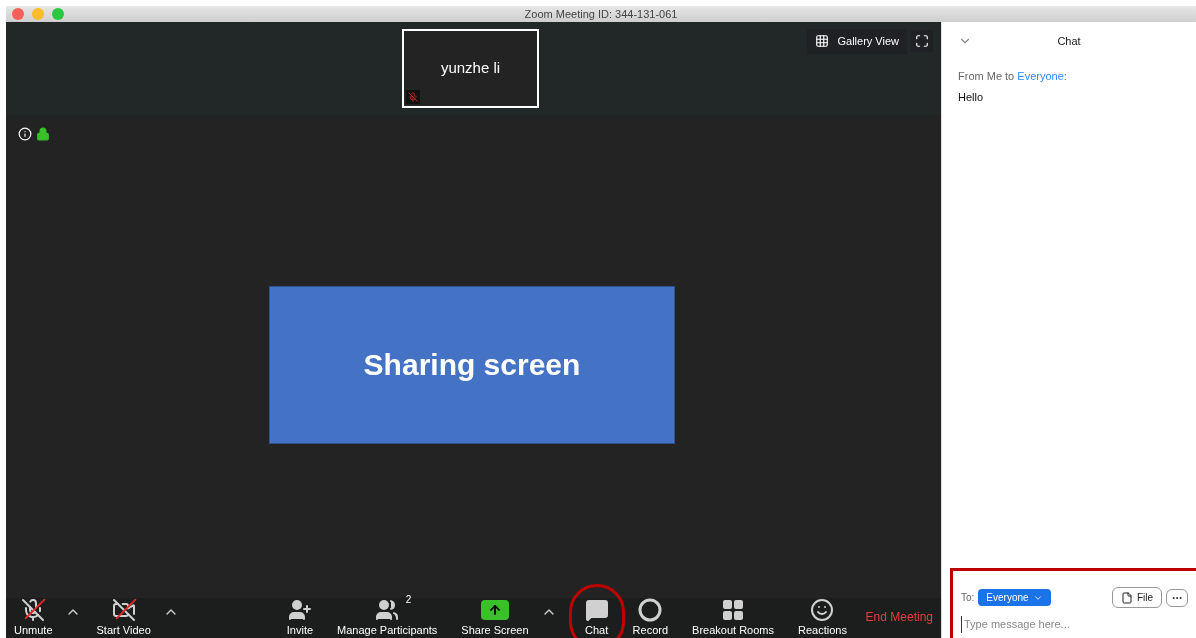  I want to click on toolbar-button: Record, so click(650, 615).